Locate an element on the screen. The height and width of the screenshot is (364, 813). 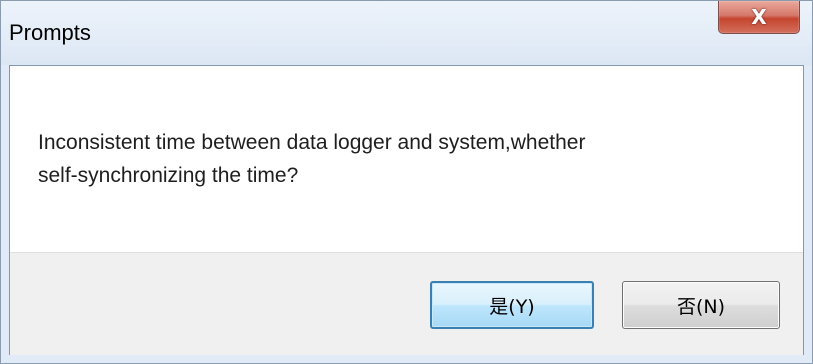
no-button-label: 否(N) is located at coordinates (701, 306).